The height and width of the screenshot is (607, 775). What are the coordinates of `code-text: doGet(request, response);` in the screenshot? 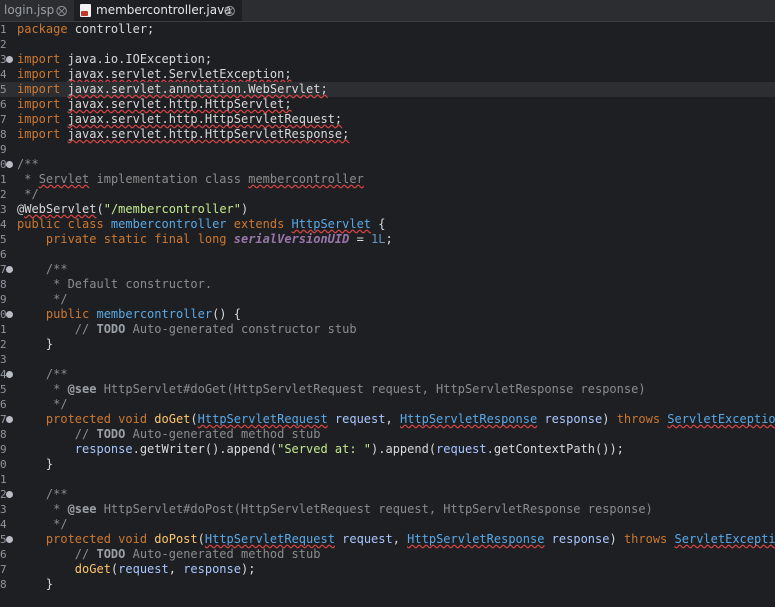 It's located at (136, 569).